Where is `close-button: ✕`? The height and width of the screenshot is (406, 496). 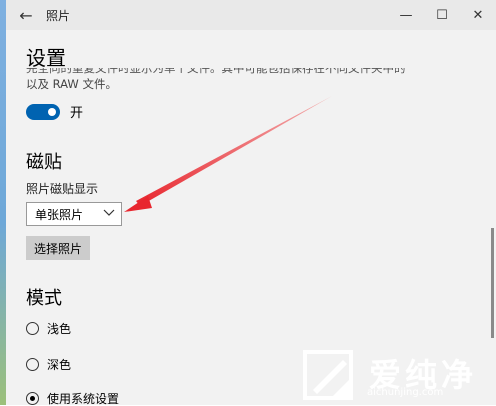
close-button: ✕ is located at coordinates (478, 15).